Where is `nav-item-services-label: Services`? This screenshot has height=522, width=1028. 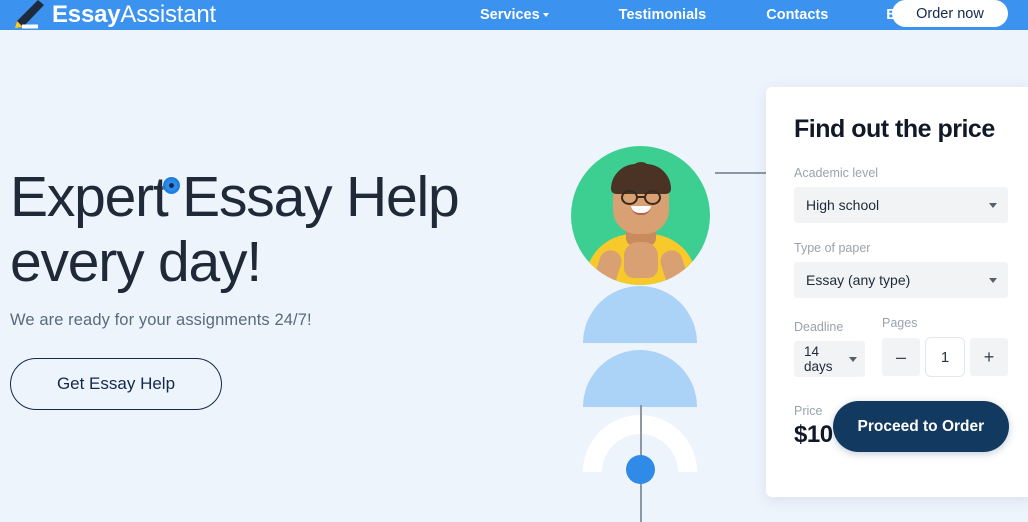
nav-item-services-label: Services is located at coordinates (510, 15).